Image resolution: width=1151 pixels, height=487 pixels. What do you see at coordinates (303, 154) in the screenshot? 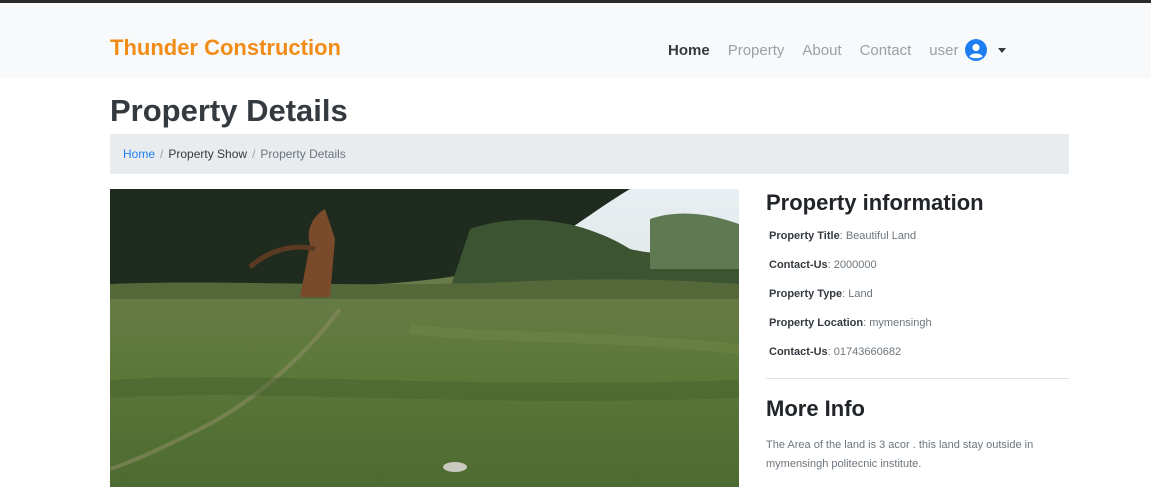
I see `breadcrumb-property-details: Property Details` at bounding box center [303, 154].